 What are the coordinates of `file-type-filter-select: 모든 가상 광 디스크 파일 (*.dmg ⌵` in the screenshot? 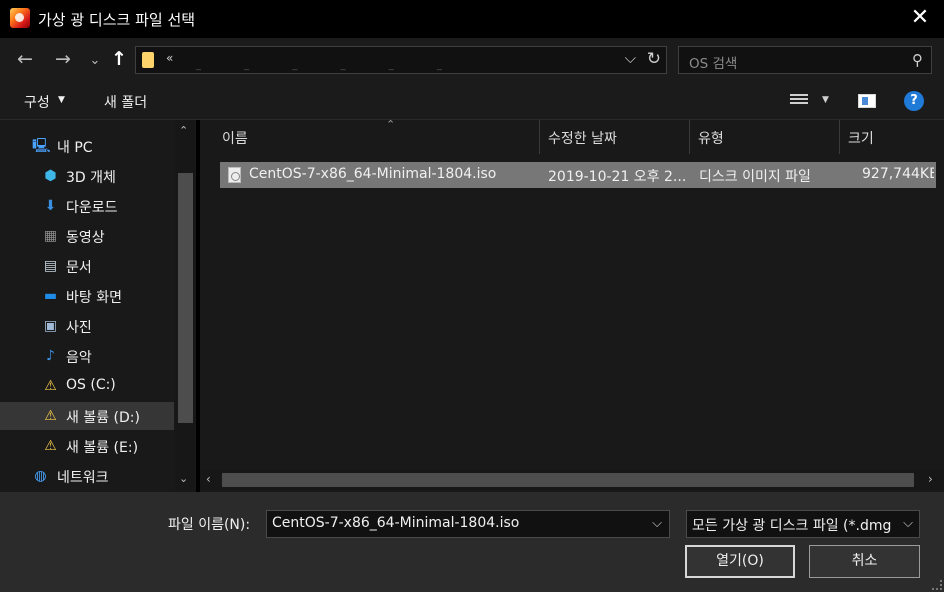 It's located at (803, 524).